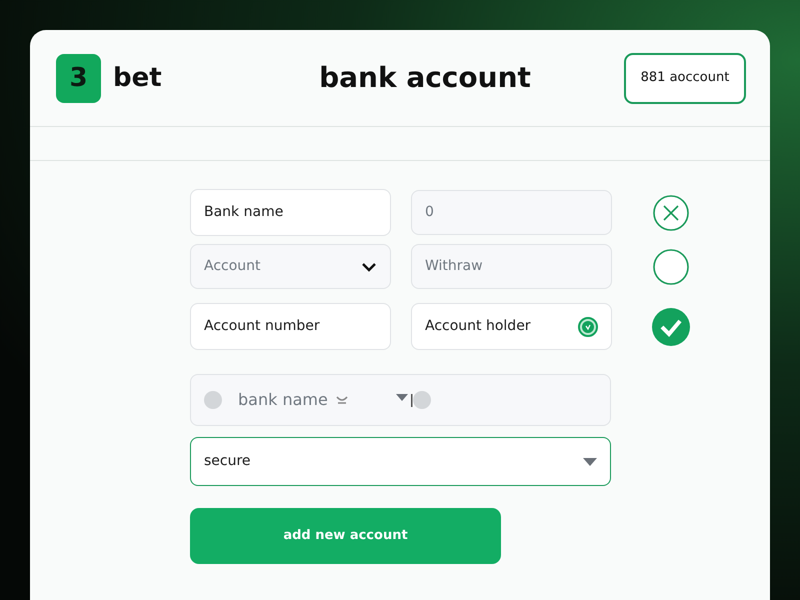  I want to click on page-title: bank account, so click(425, 78).